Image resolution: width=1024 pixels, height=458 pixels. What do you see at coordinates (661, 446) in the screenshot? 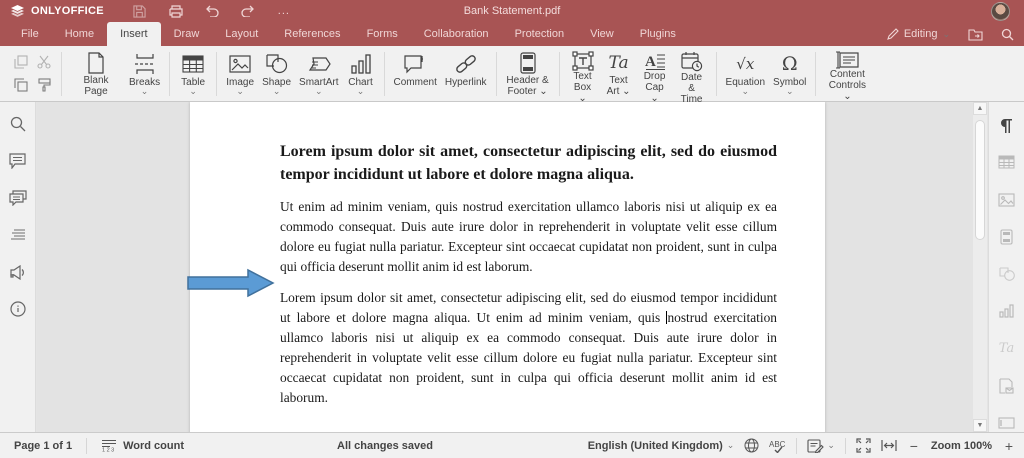
I see `language-selector: English (United Kingdom) ⌄` at bounding box center [661, 446].